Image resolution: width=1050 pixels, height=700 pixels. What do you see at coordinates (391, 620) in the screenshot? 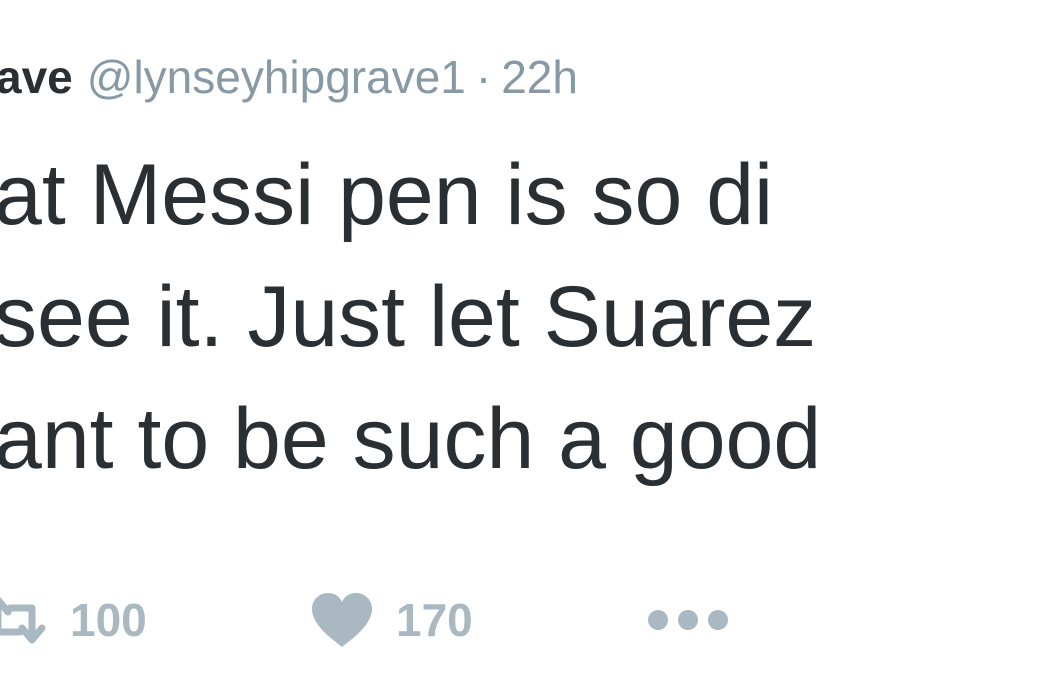
I see `like-button: 170` at bounding box center [391, 620].